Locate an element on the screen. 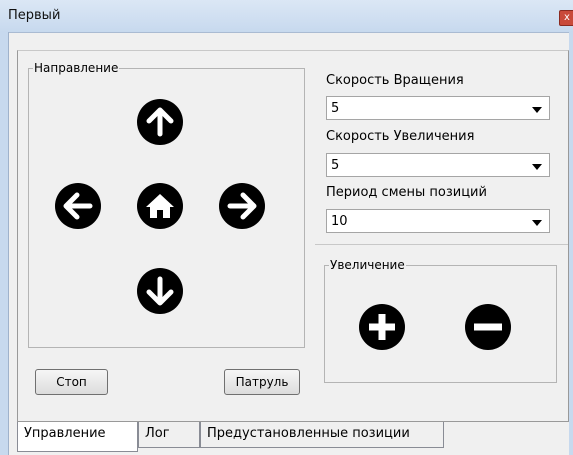  up-arrow-button is located at coordinates (160, 122).